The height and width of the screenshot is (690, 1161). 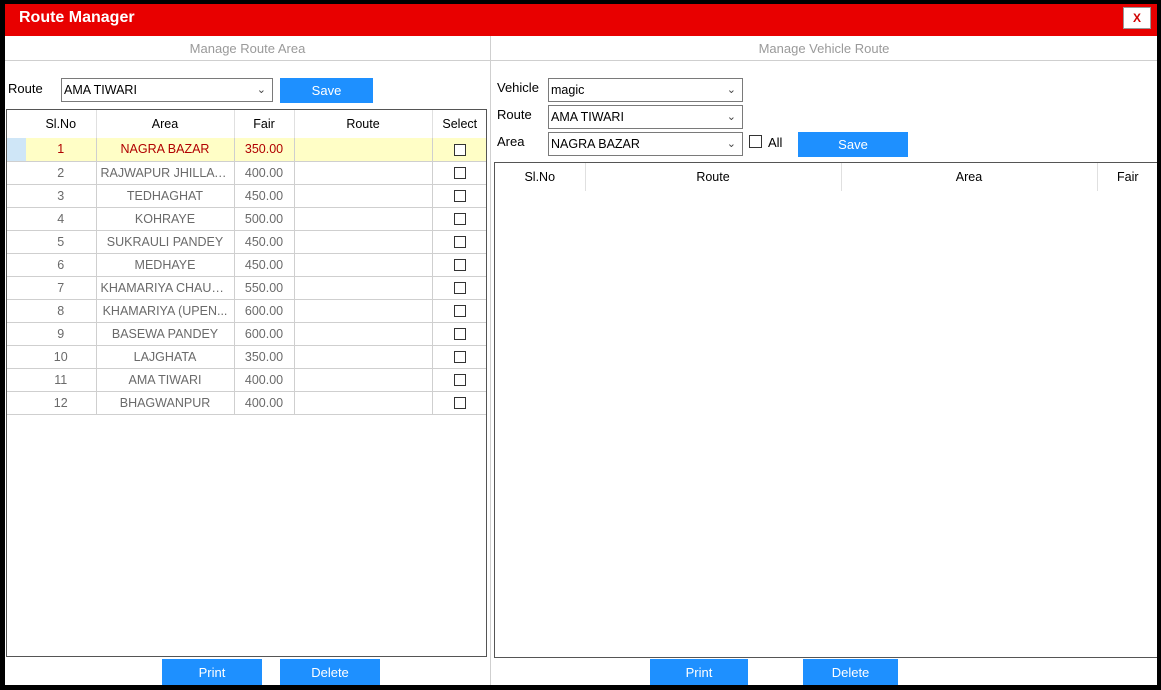 What do you see at coordinates (61, 380) in the screenshot?
I see `cell-slno: 11` at bounding box center [61, 380].